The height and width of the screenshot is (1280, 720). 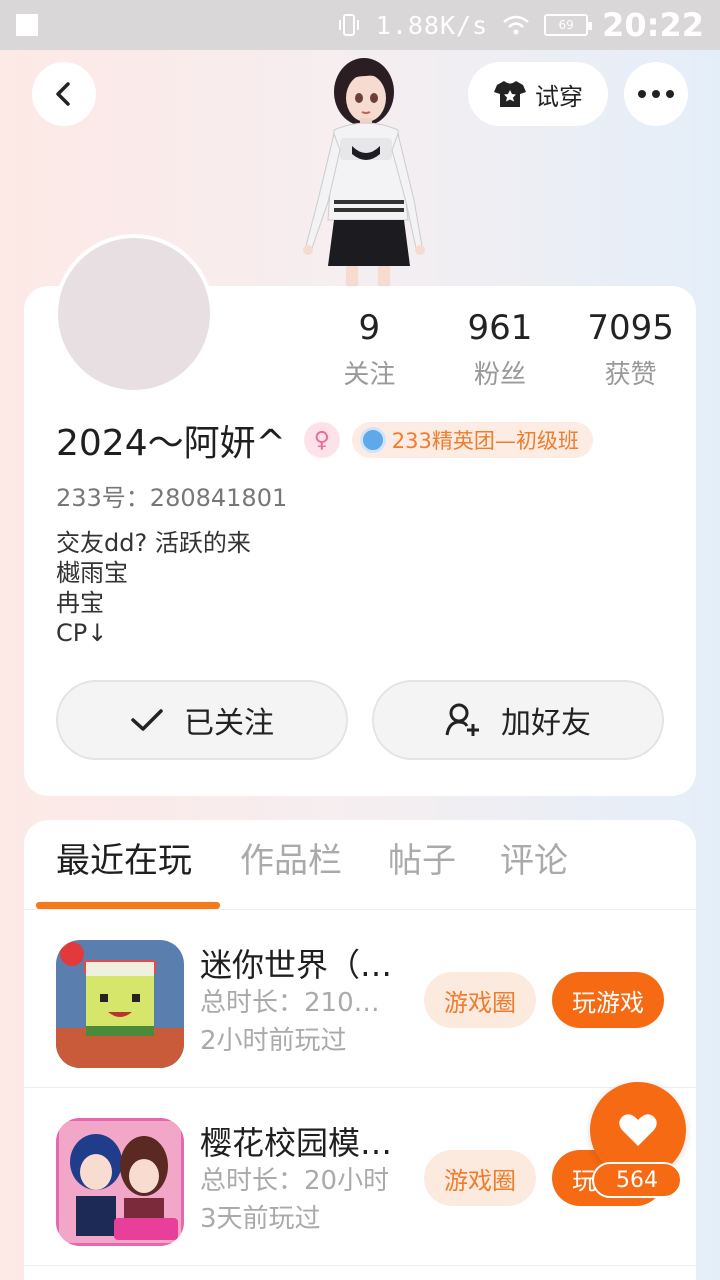 What do you see at coordinates (638, 1130) in the screenshot?
I see `heart-icon` at bounding box center [638, 1130].